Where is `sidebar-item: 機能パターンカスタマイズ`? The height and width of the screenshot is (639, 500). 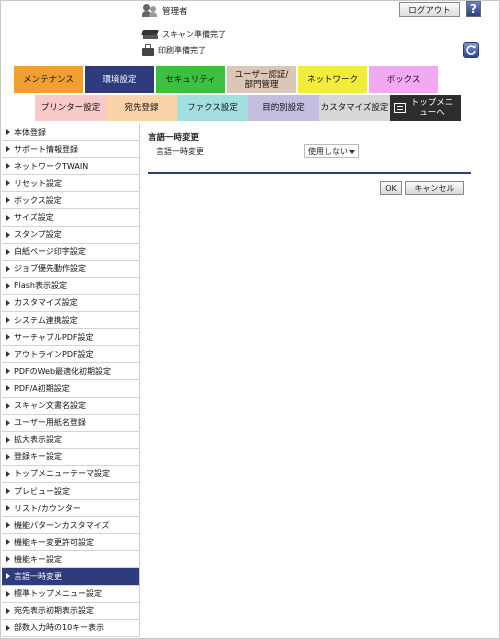 sidebar-item: 機能パターンカスタマイズ is located at coordinates (70, 526).